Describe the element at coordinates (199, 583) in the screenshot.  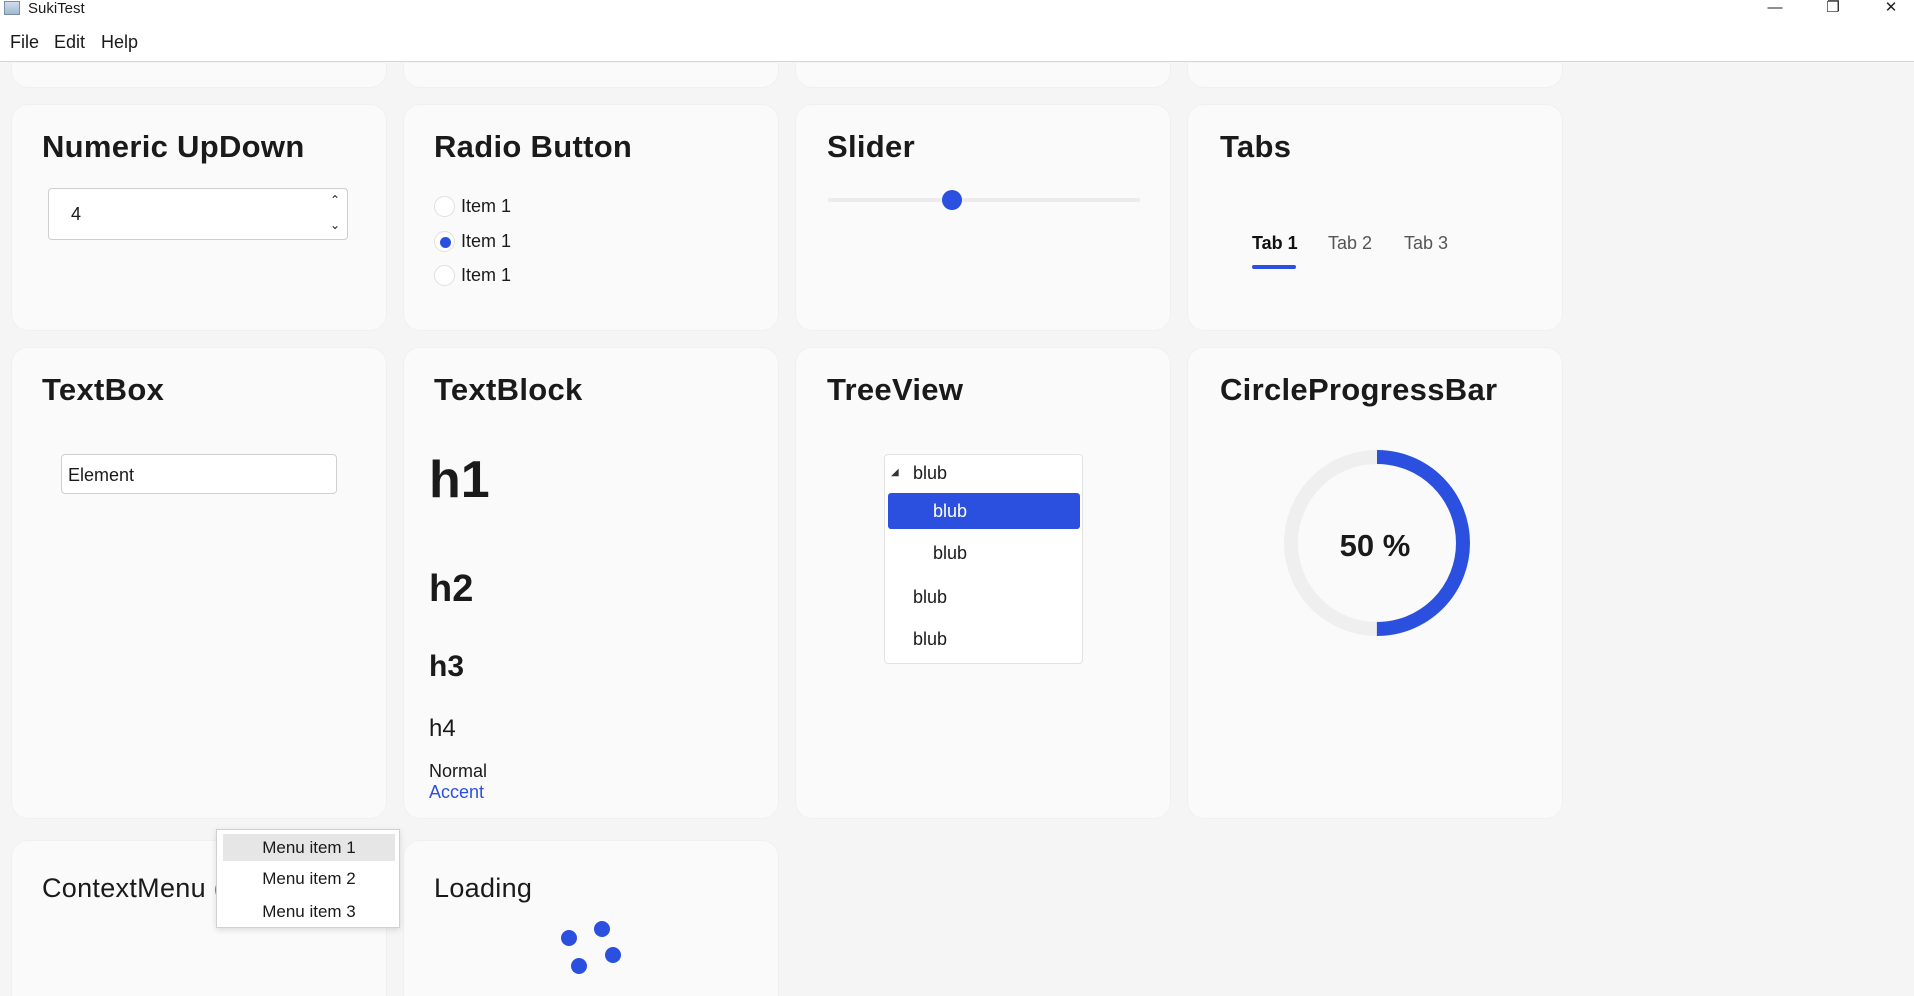
I see `textbox-card: TextBox Element` at that location.